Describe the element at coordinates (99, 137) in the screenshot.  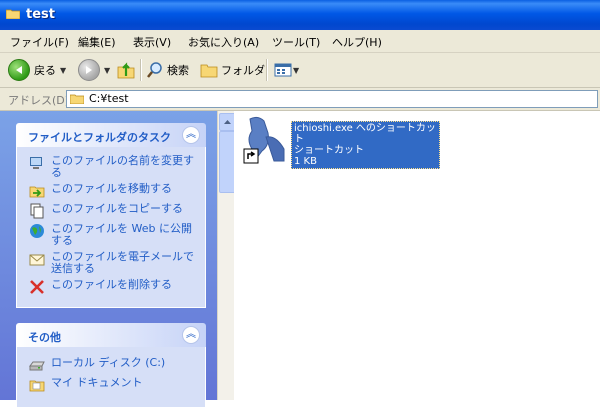
I see `panel-title: ファイルとフォルダのタスク` at that location.